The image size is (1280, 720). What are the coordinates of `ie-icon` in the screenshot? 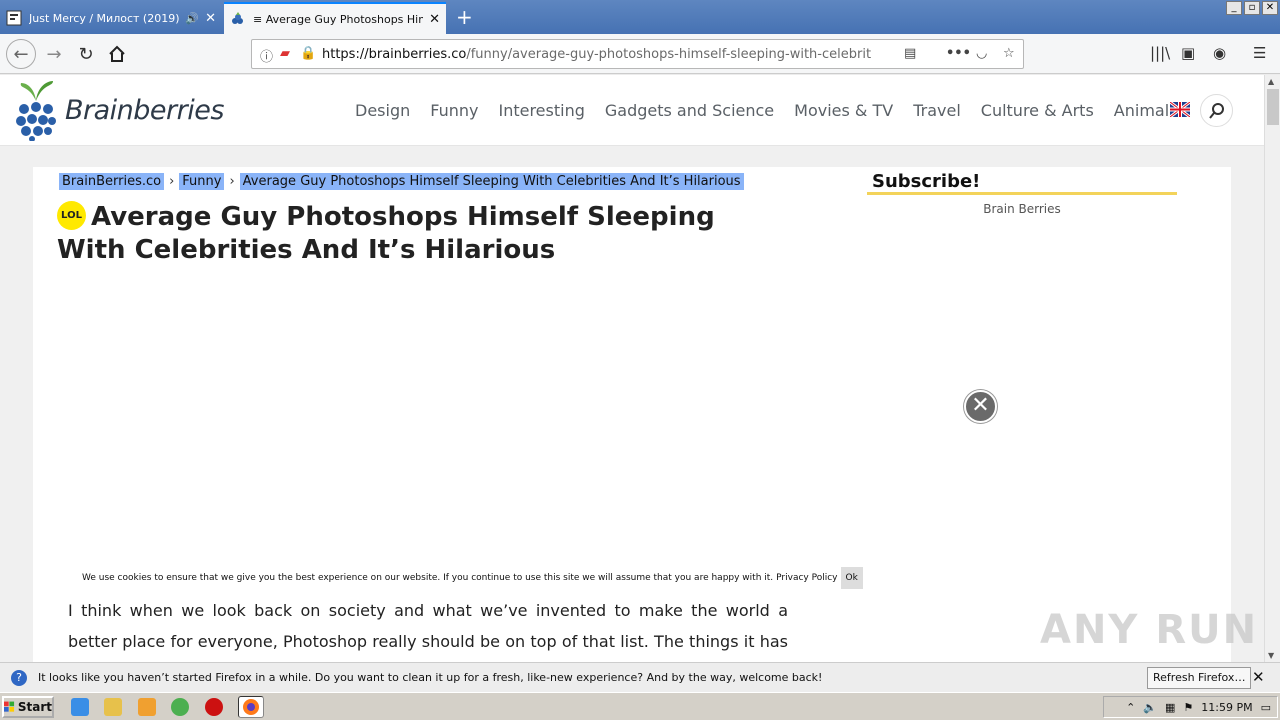 It's located at (80, 707).